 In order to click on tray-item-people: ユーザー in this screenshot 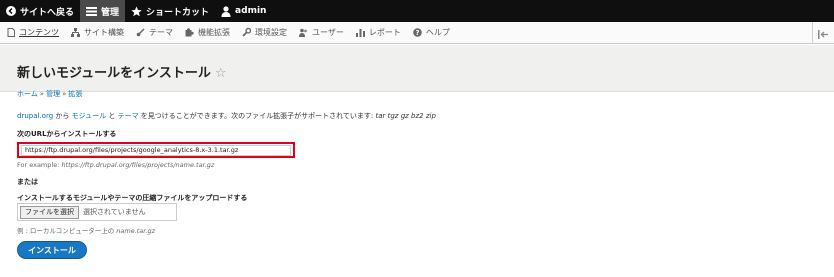, I will do `click(321, 33)`.